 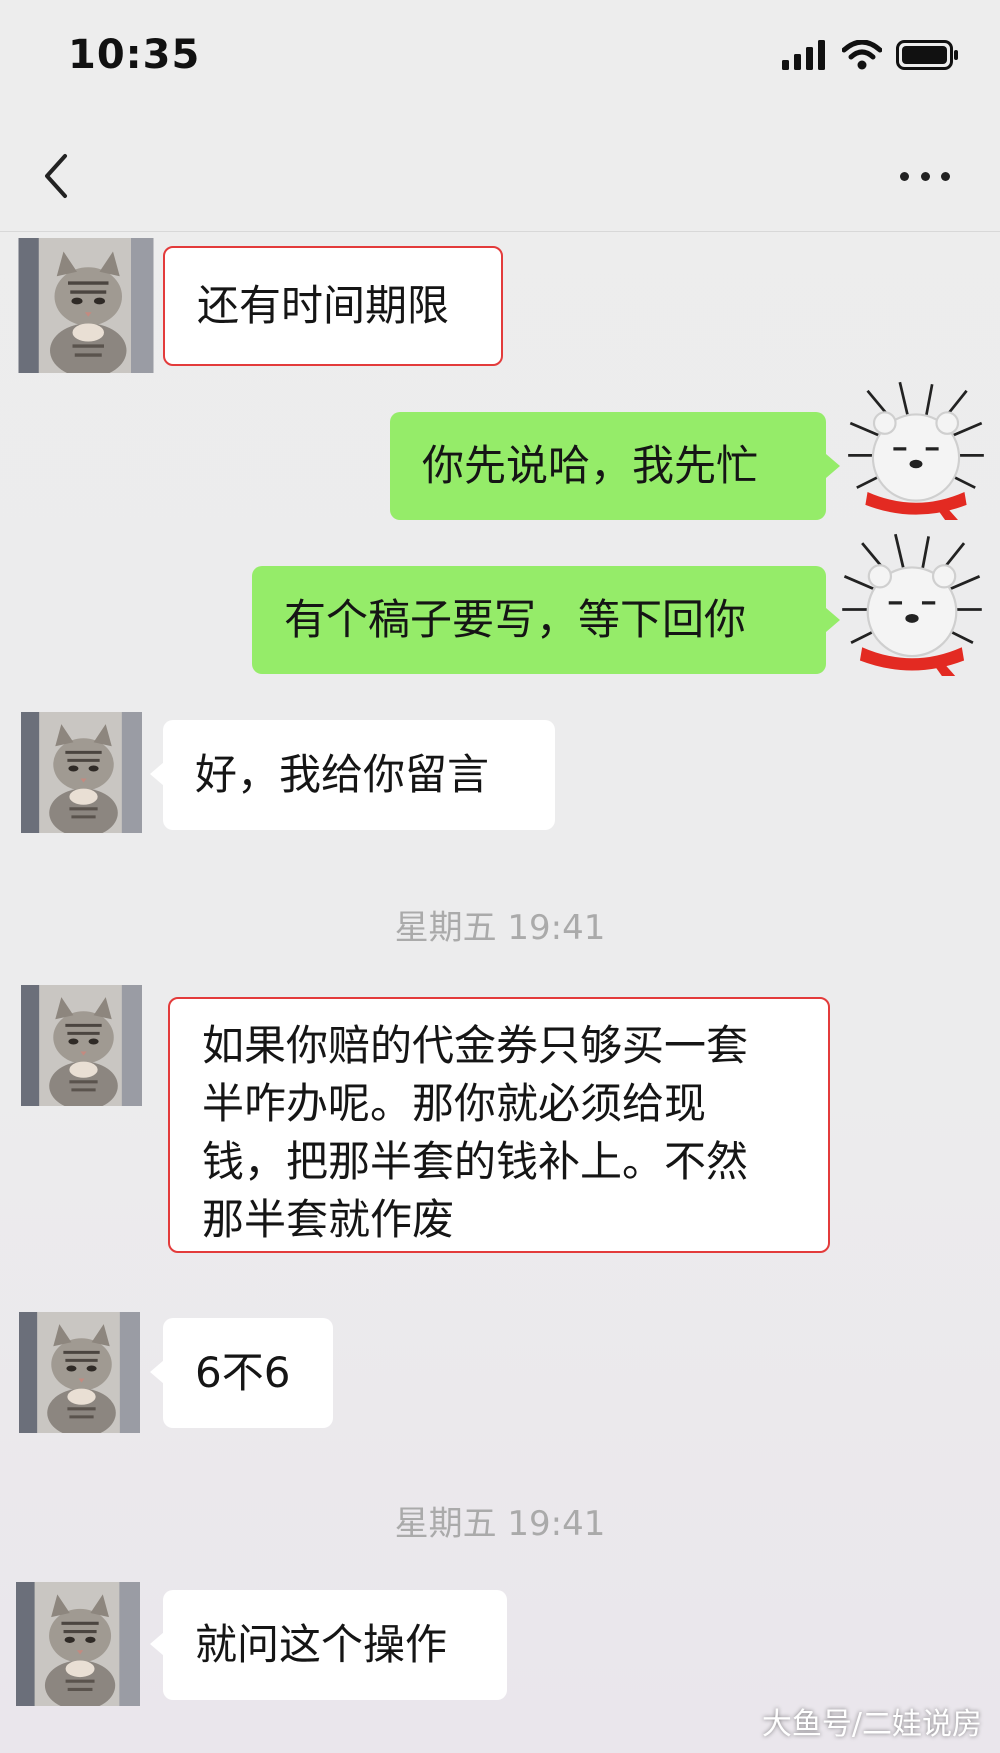 I want to click on message-text: 你先说哈，我先忙, so click(x=590, y=465).